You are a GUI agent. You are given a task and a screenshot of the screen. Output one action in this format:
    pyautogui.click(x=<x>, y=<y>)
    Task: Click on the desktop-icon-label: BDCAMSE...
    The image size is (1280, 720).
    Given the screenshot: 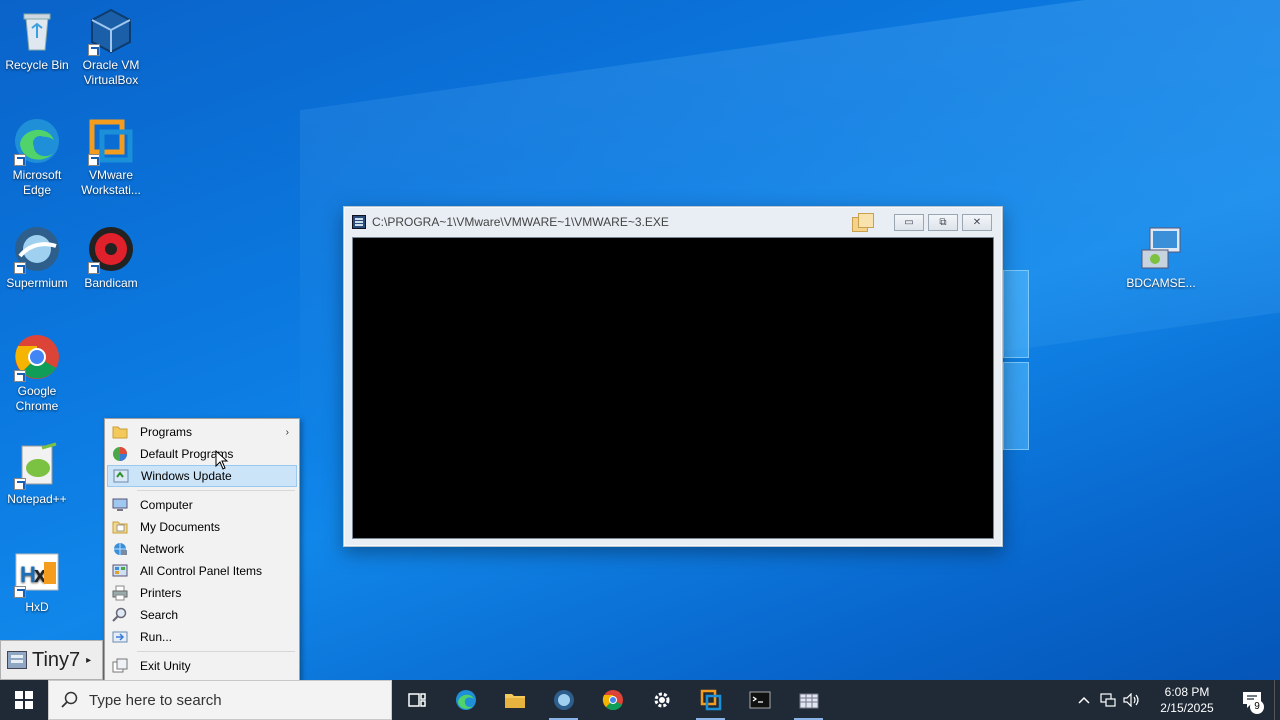 What is the action you would take?
    pyautogui.click(x=1161, y=283)
    